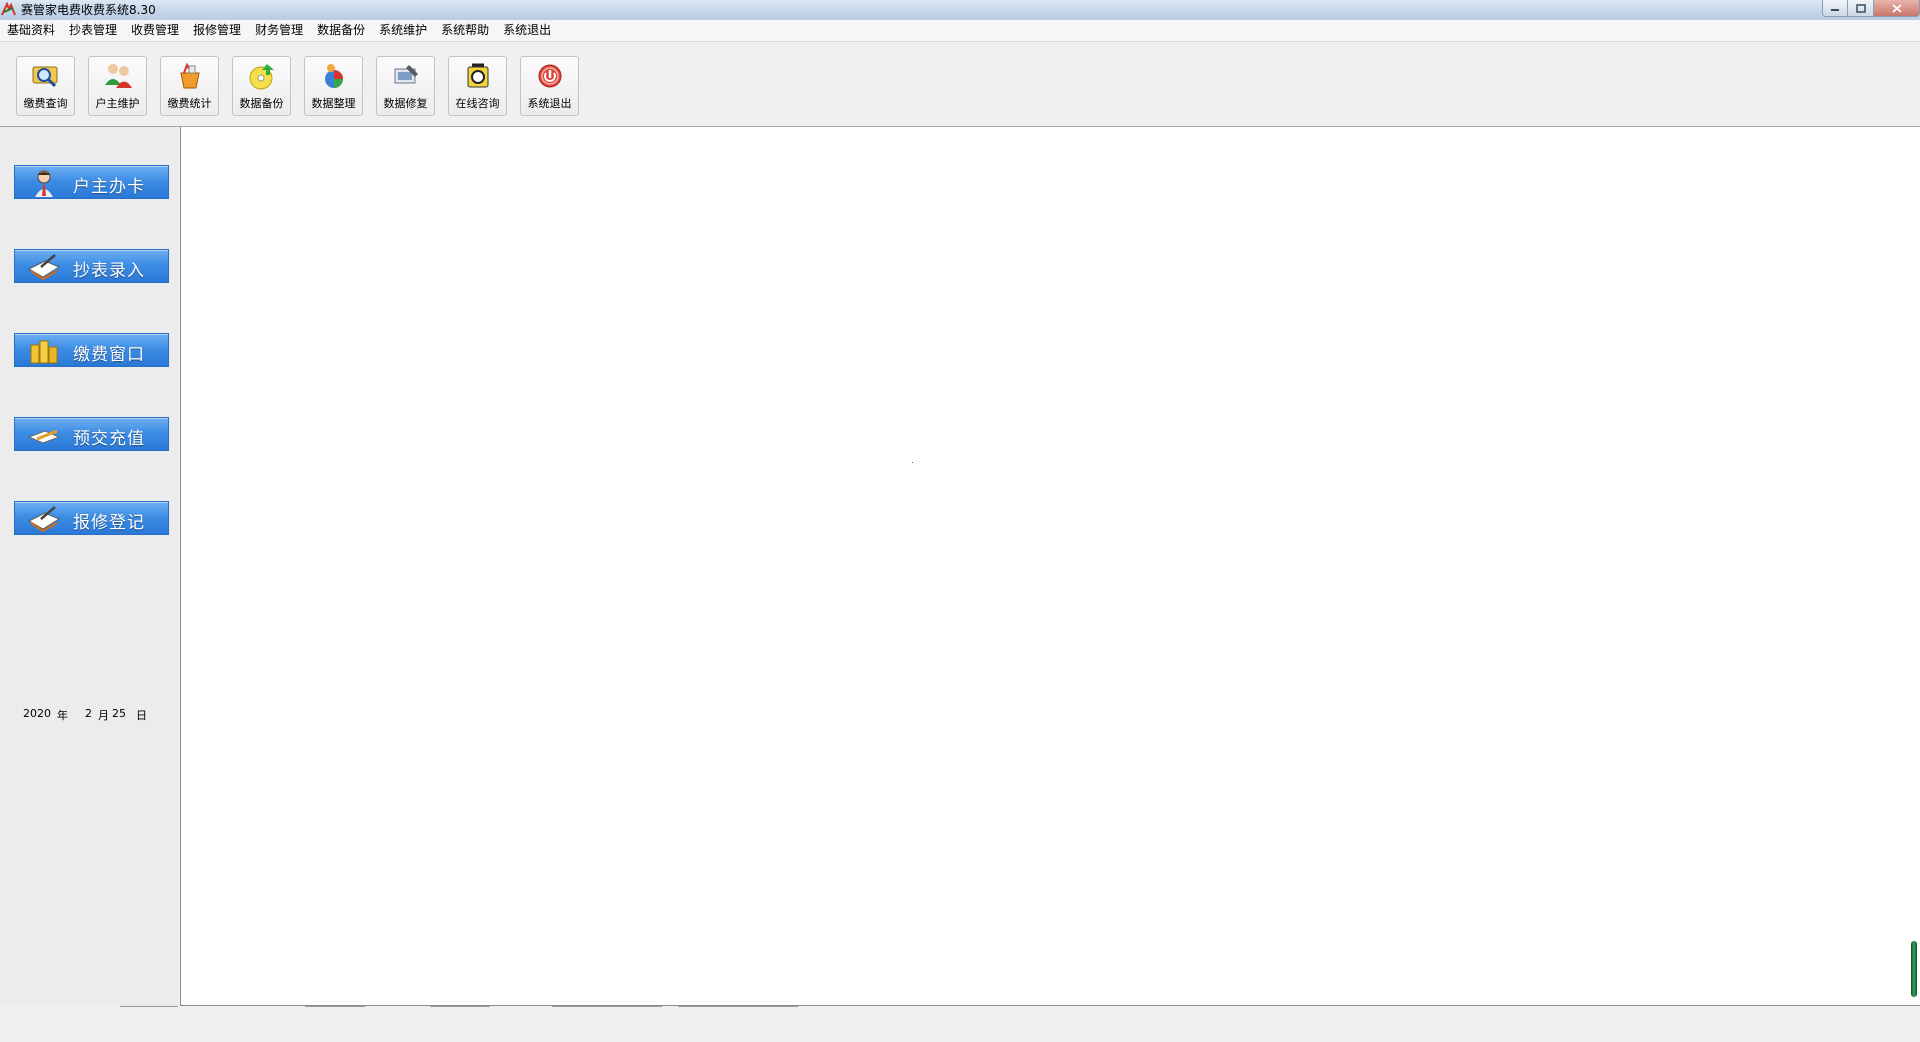 This screenshot has width=1920, height=1042. What do you see at coordinates (960, 10) in the screenshot?
I see `title-bar: 赛管家电费收费系统8.30` at bounding box center [960, 10].